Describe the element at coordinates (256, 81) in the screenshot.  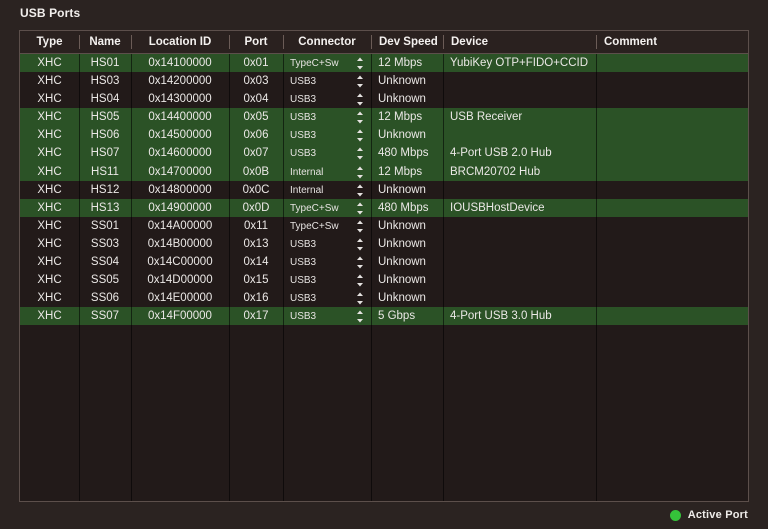
I see `cell-port: 0x03` at that location.